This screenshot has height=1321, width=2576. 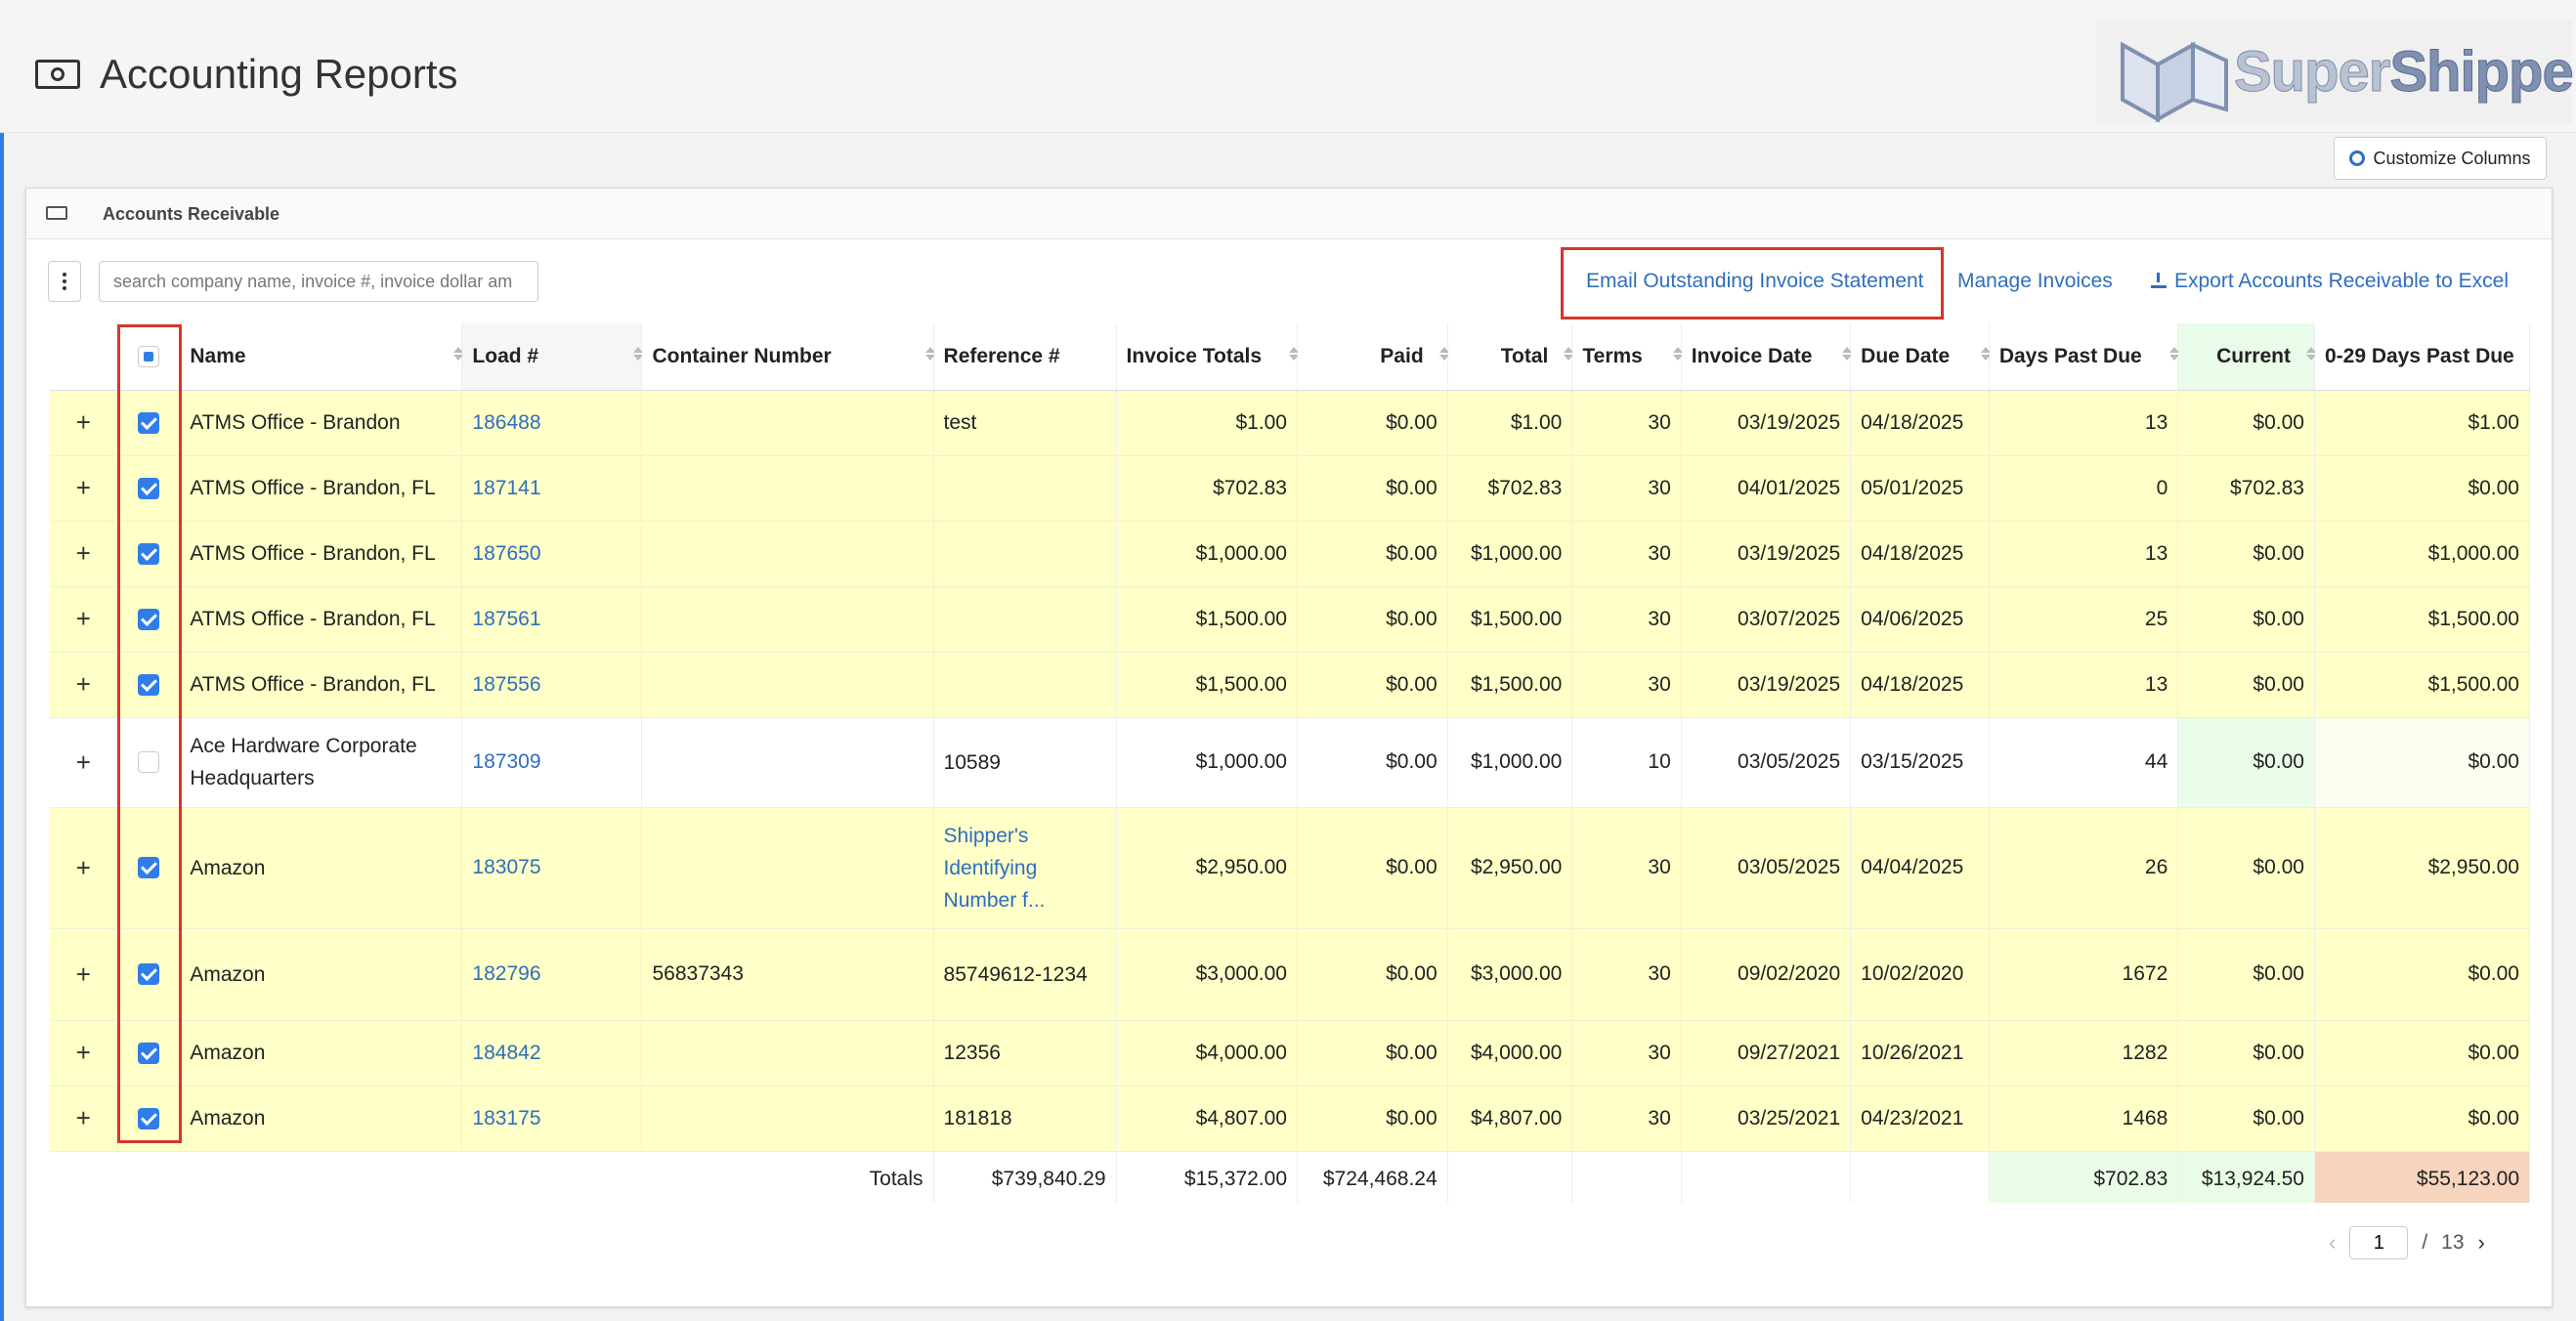 I want to click on col-container: Container Number, so click(x=788, y=357).